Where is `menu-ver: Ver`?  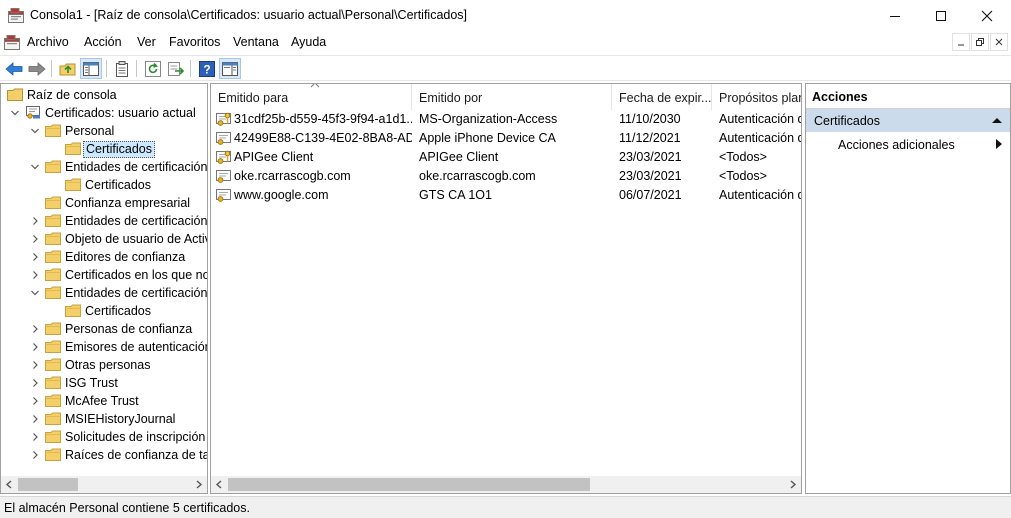
menu-ver: Ver is located at coordinates (146, 42).